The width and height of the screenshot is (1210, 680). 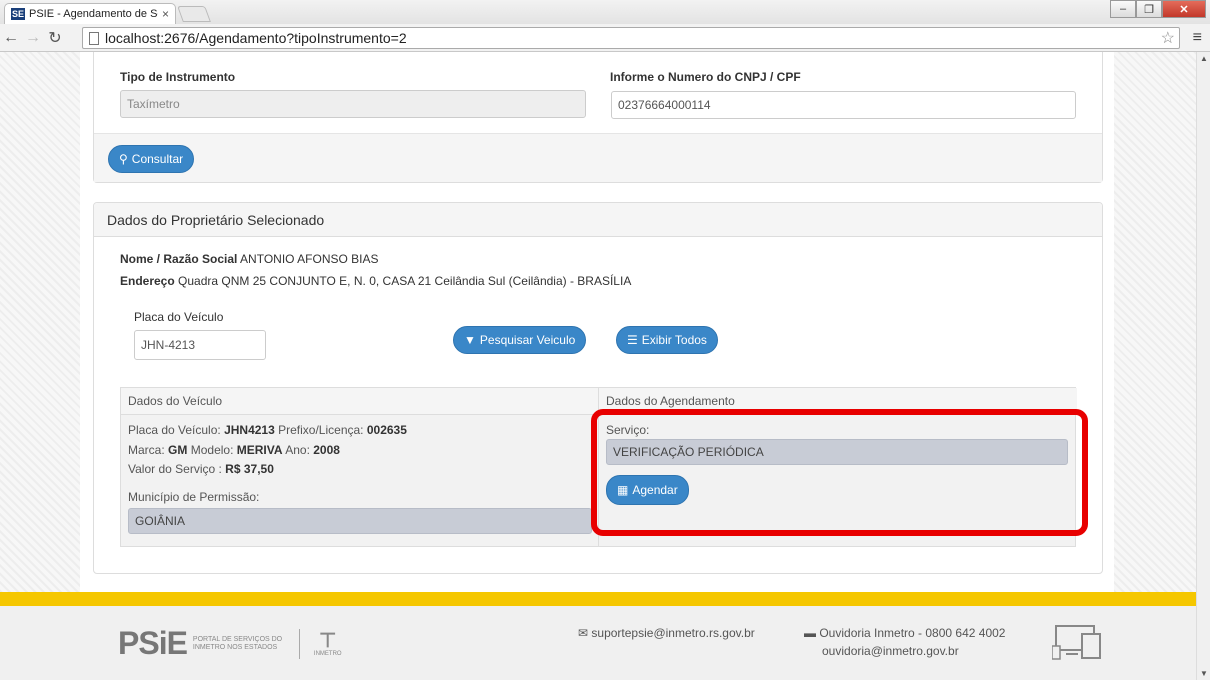 What do you see at coordinates (309, 259) in the screenshot?
I see `owner-name-value: ANTONIO AFONSO BIAS` at bounding box center [309, 259].